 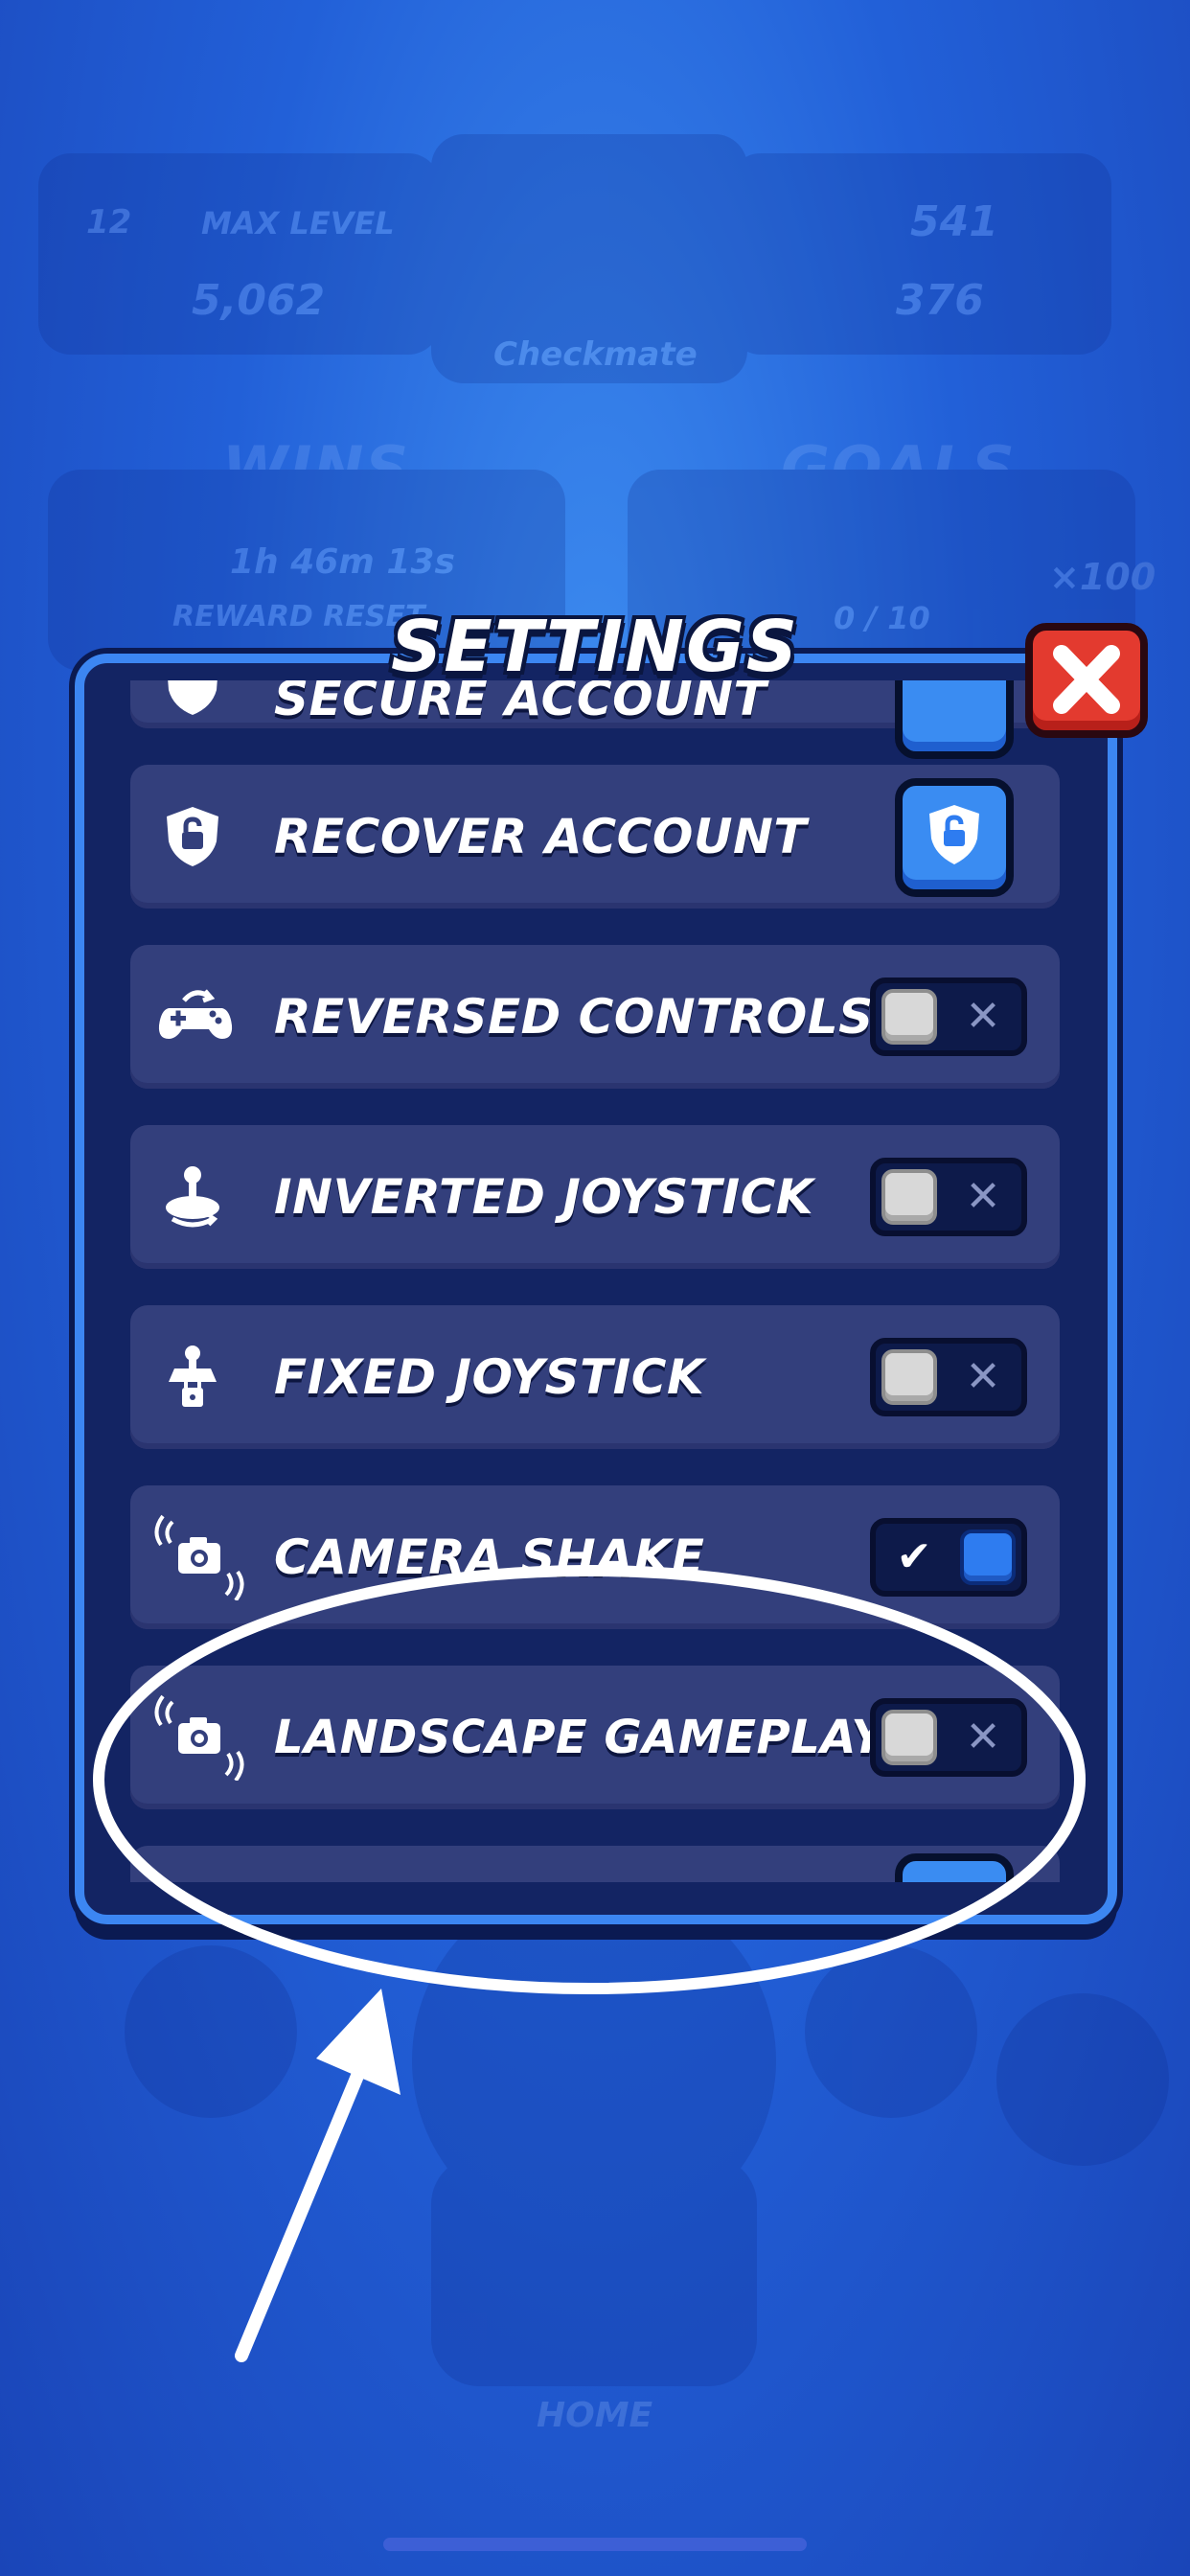 What do you see at coordinates (574, 1017) in the screenshot?
I see `settings-row-label: REVERSED CONTROLS` at bounding box center [574, 1017].